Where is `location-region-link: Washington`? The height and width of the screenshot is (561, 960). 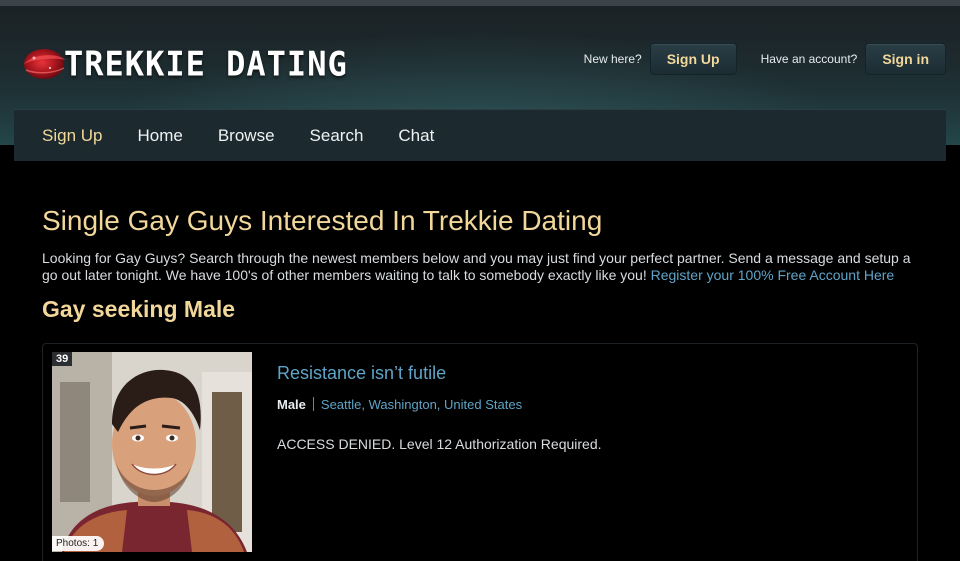 location-region-link: Washington is located at coordinates (403, 404).